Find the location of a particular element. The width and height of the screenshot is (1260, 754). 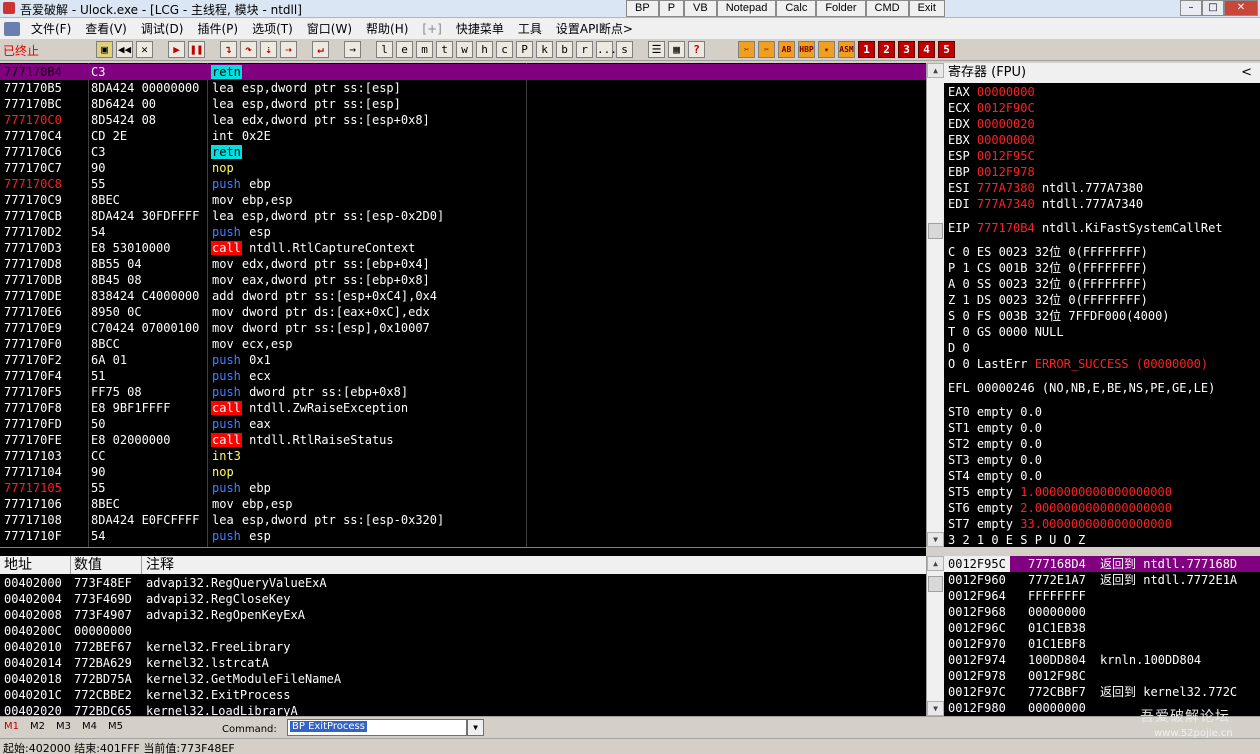

open-icon: ▣ is located at coordinates (104, 49).